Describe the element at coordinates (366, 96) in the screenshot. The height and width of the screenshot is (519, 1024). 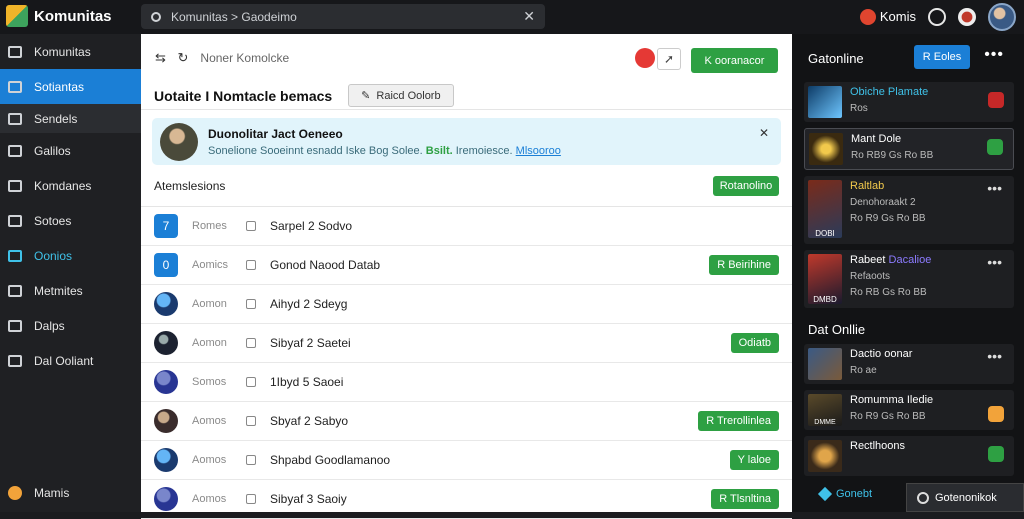
I see `pin-icon: ✎` at that location.